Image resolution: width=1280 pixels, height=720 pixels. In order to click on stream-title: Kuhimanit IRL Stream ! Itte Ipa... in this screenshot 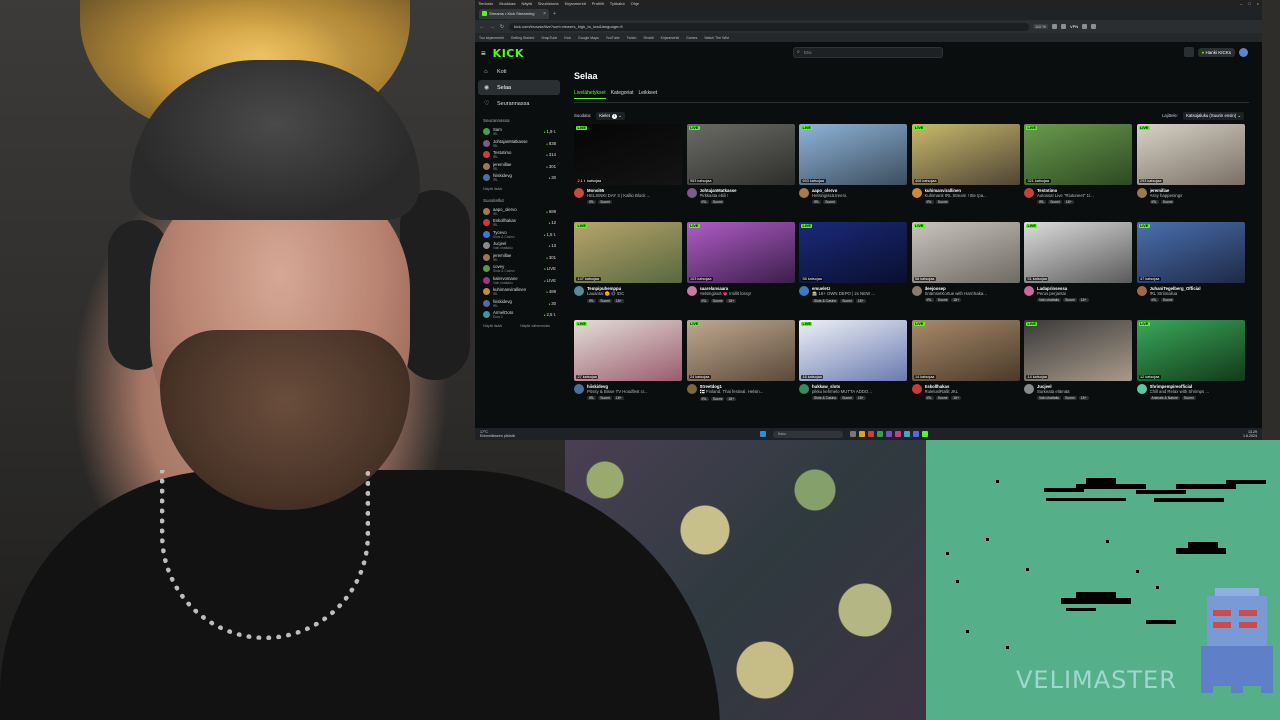, I will do `click(972, 195)`.